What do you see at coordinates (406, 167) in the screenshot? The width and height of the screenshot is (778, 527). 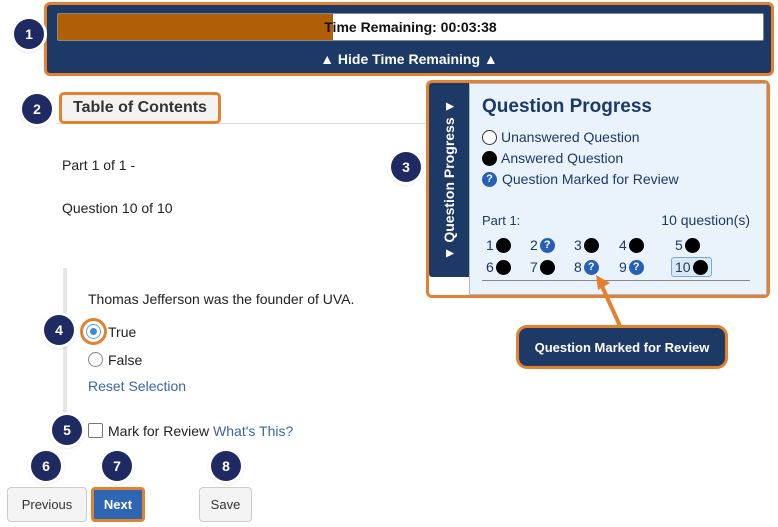 I see `callout-badge-3: 3` at bounding box center [406, 167].